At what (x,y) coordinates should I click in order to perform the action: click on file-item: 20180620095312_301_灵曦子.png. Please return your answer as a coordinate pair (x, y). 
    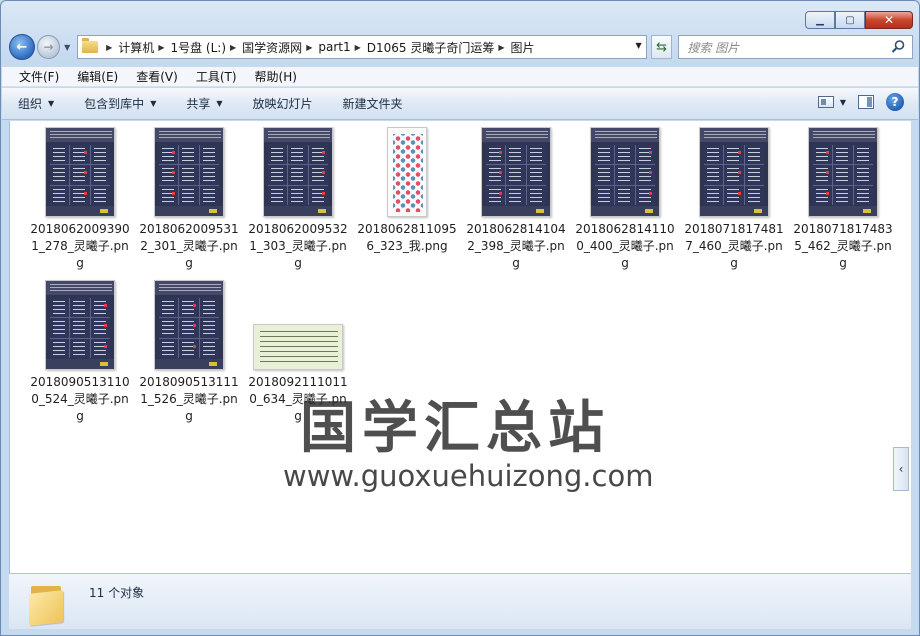
    Looking at the image, I should click on (189, 199).